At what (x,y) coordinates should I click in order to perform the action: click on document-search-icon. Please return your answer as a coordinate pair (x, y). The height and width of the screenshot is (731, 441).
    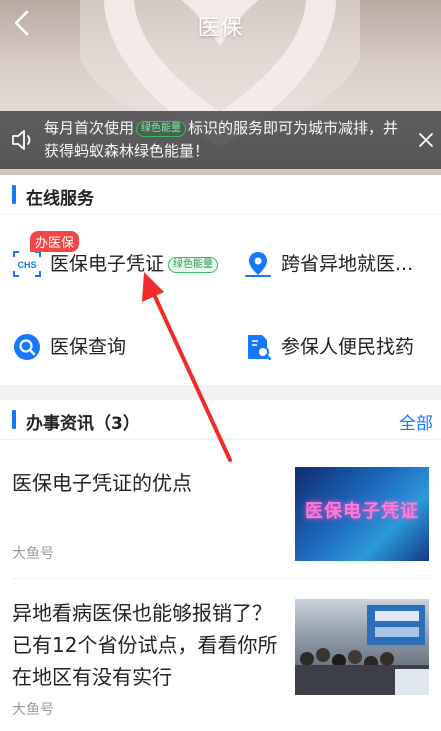
    Looking at the image, I should click on (260, 348).